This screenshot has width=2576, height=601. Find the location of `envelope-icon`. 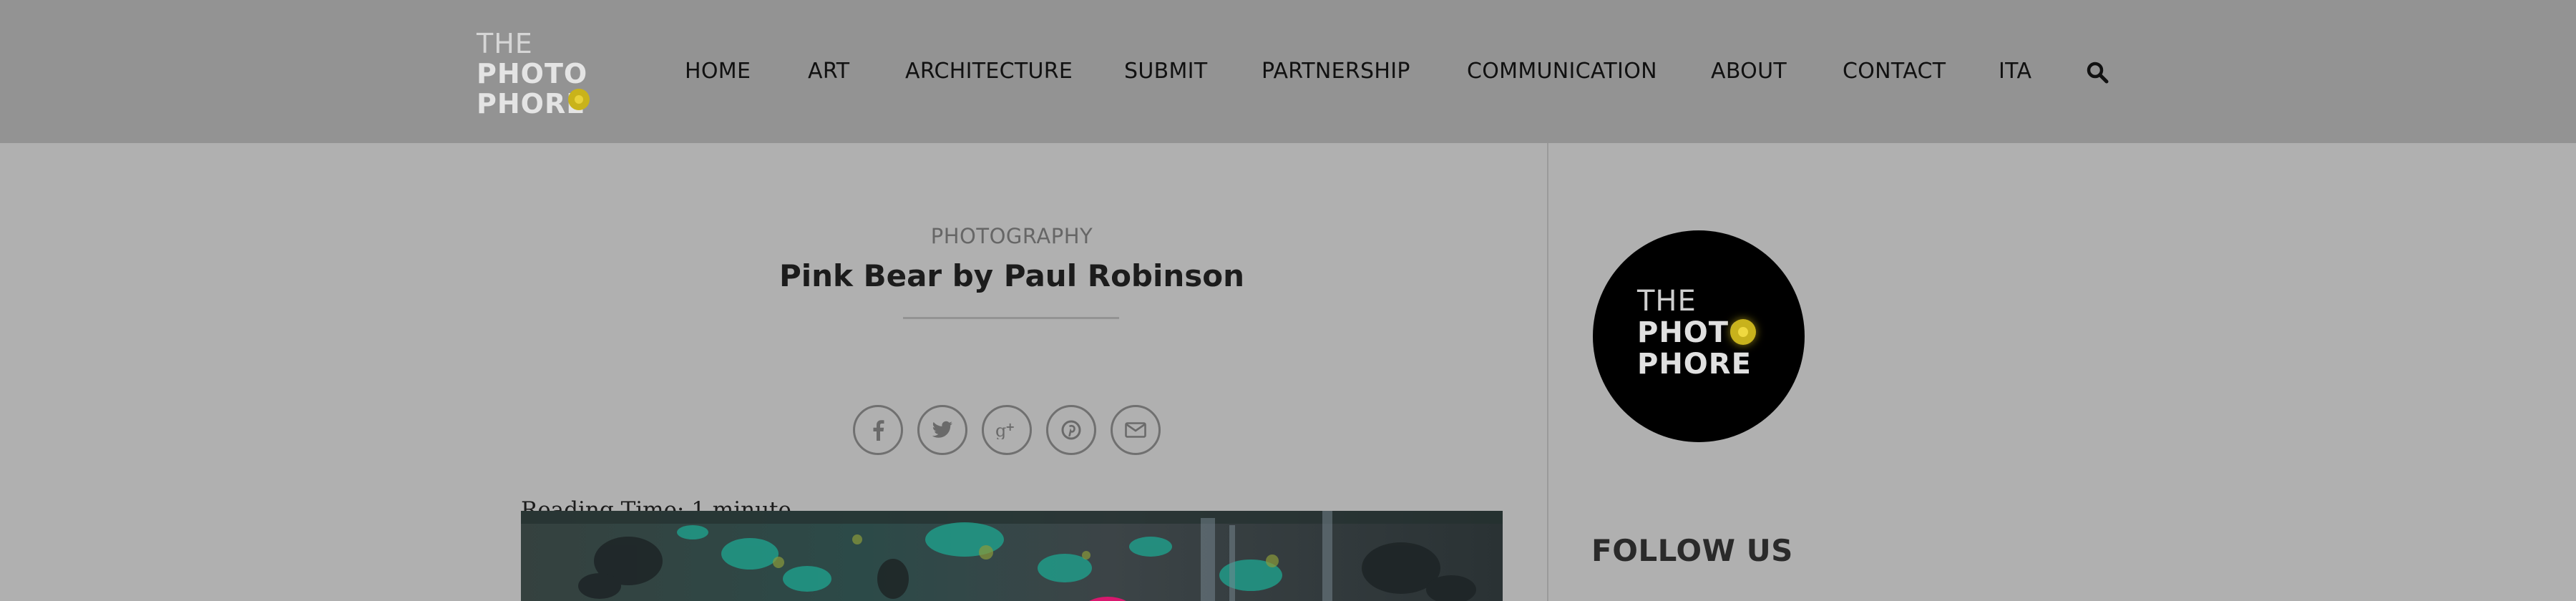

envelope-icon is located at coordinates (1135, 430).